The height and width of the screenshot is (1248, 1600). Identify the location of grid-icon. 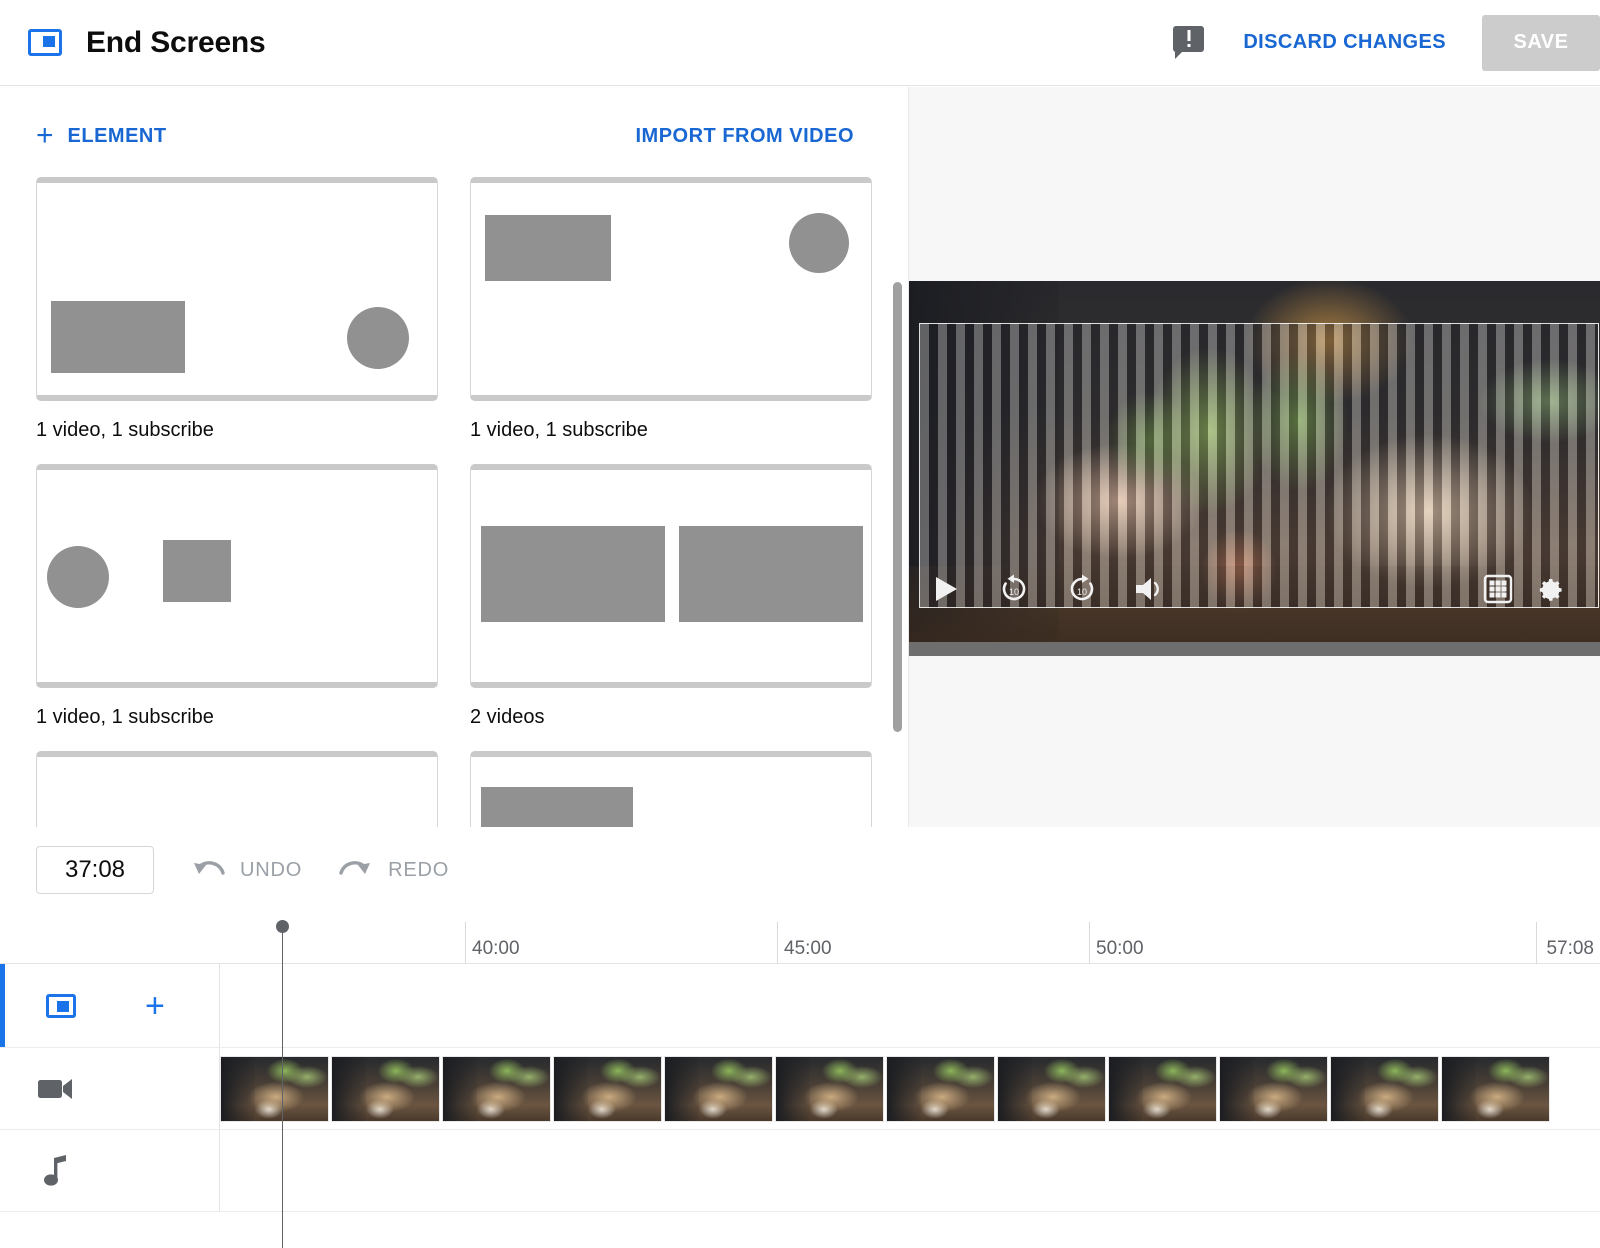
(1498, 589).